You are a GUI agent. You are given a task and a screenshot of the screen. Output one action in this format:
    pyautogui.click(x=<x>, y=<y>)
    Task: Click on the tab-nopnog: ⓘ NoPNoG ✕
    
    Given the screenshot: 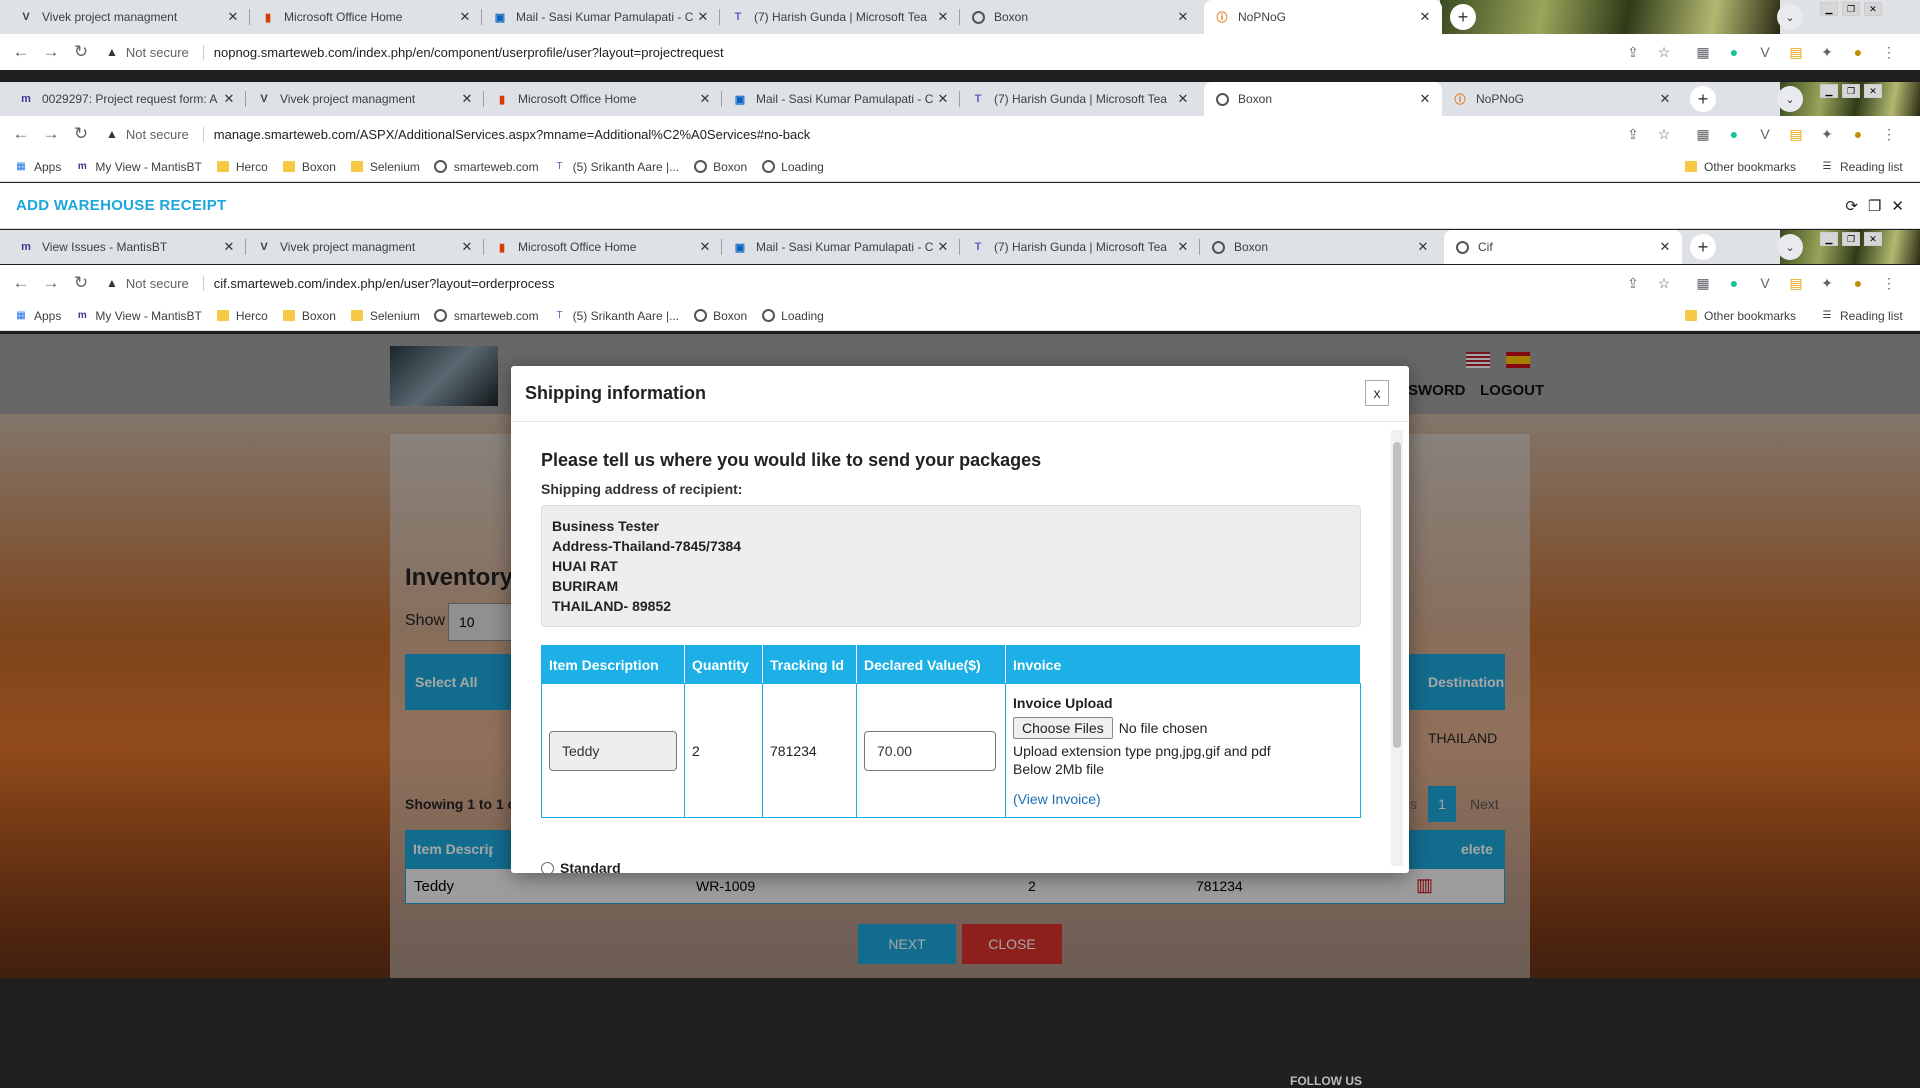 What is the action you would take?
    pyautogui.click(x=1562, y=99)
    